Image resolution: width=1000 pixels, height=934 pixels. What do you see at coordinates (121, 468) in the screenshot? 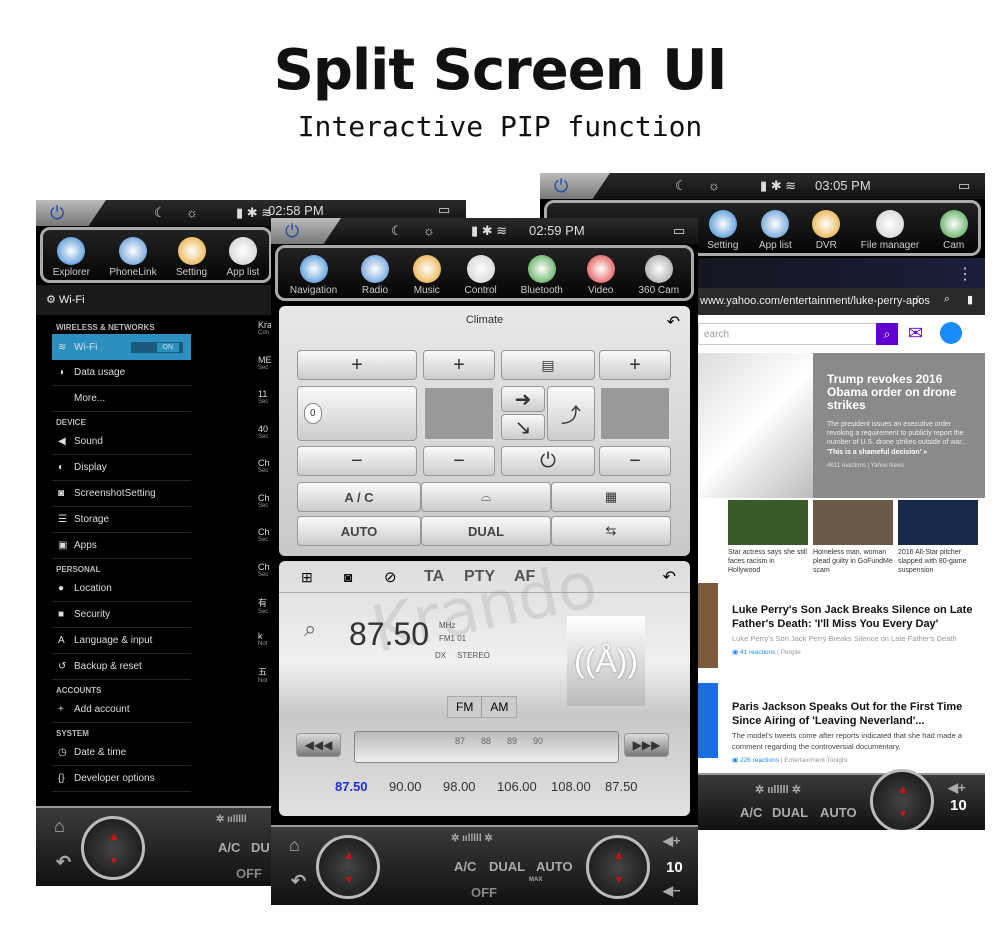
I see `settings-item: ◐ Display` at bounding box center [121, 468].